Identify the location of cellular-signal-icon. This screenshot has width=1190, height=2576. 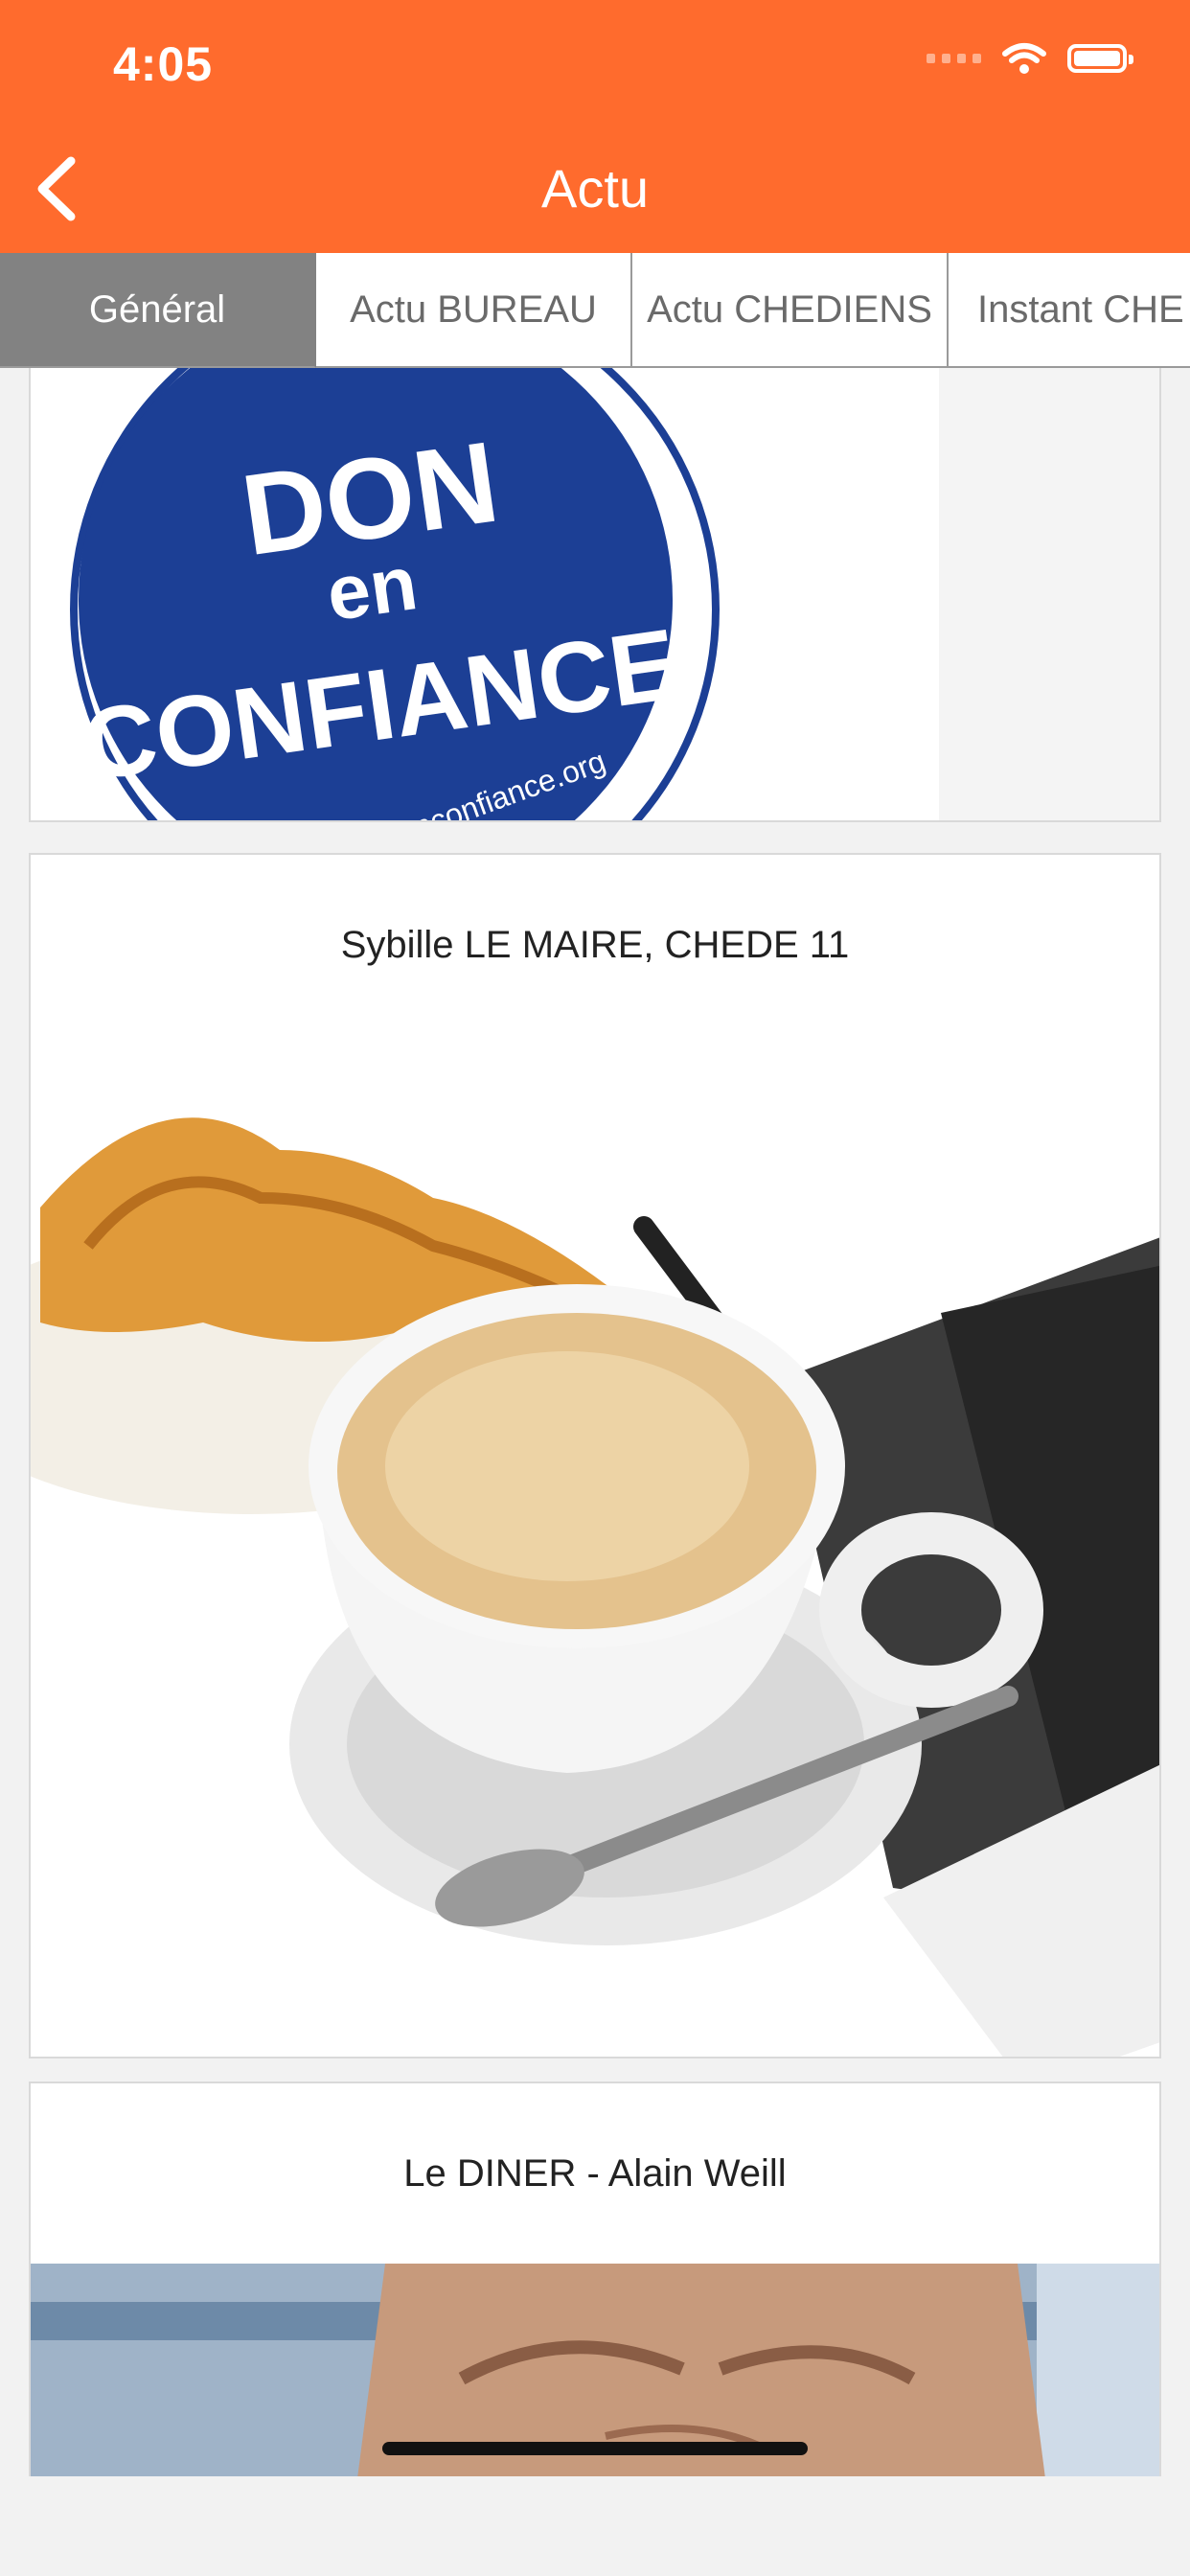
(954, 58).